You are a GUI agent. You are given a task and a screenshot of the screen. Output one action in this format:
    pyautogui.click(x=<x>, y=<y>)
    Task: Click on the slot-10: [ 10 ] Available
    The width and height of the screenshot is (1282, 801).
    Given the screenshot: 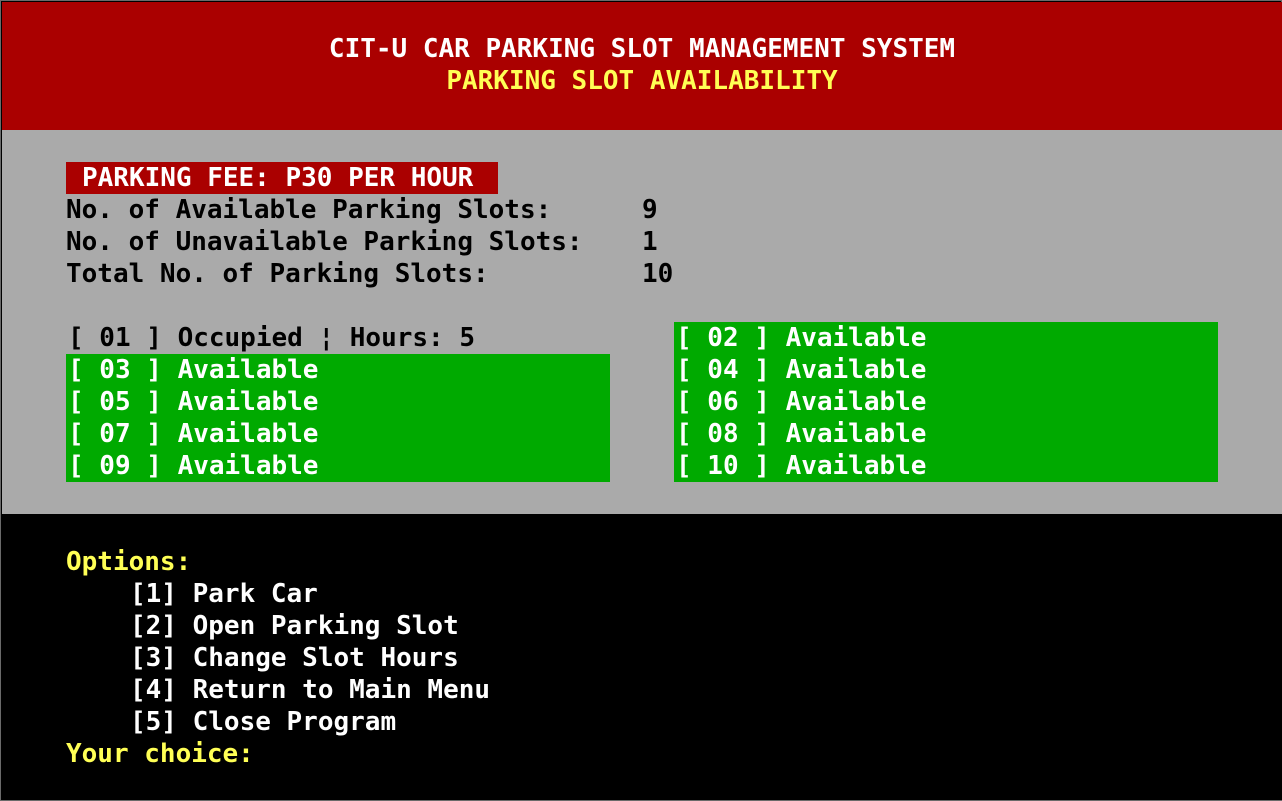 What is the action you would take?
    pyautogui.click(x=946, y=466)
    